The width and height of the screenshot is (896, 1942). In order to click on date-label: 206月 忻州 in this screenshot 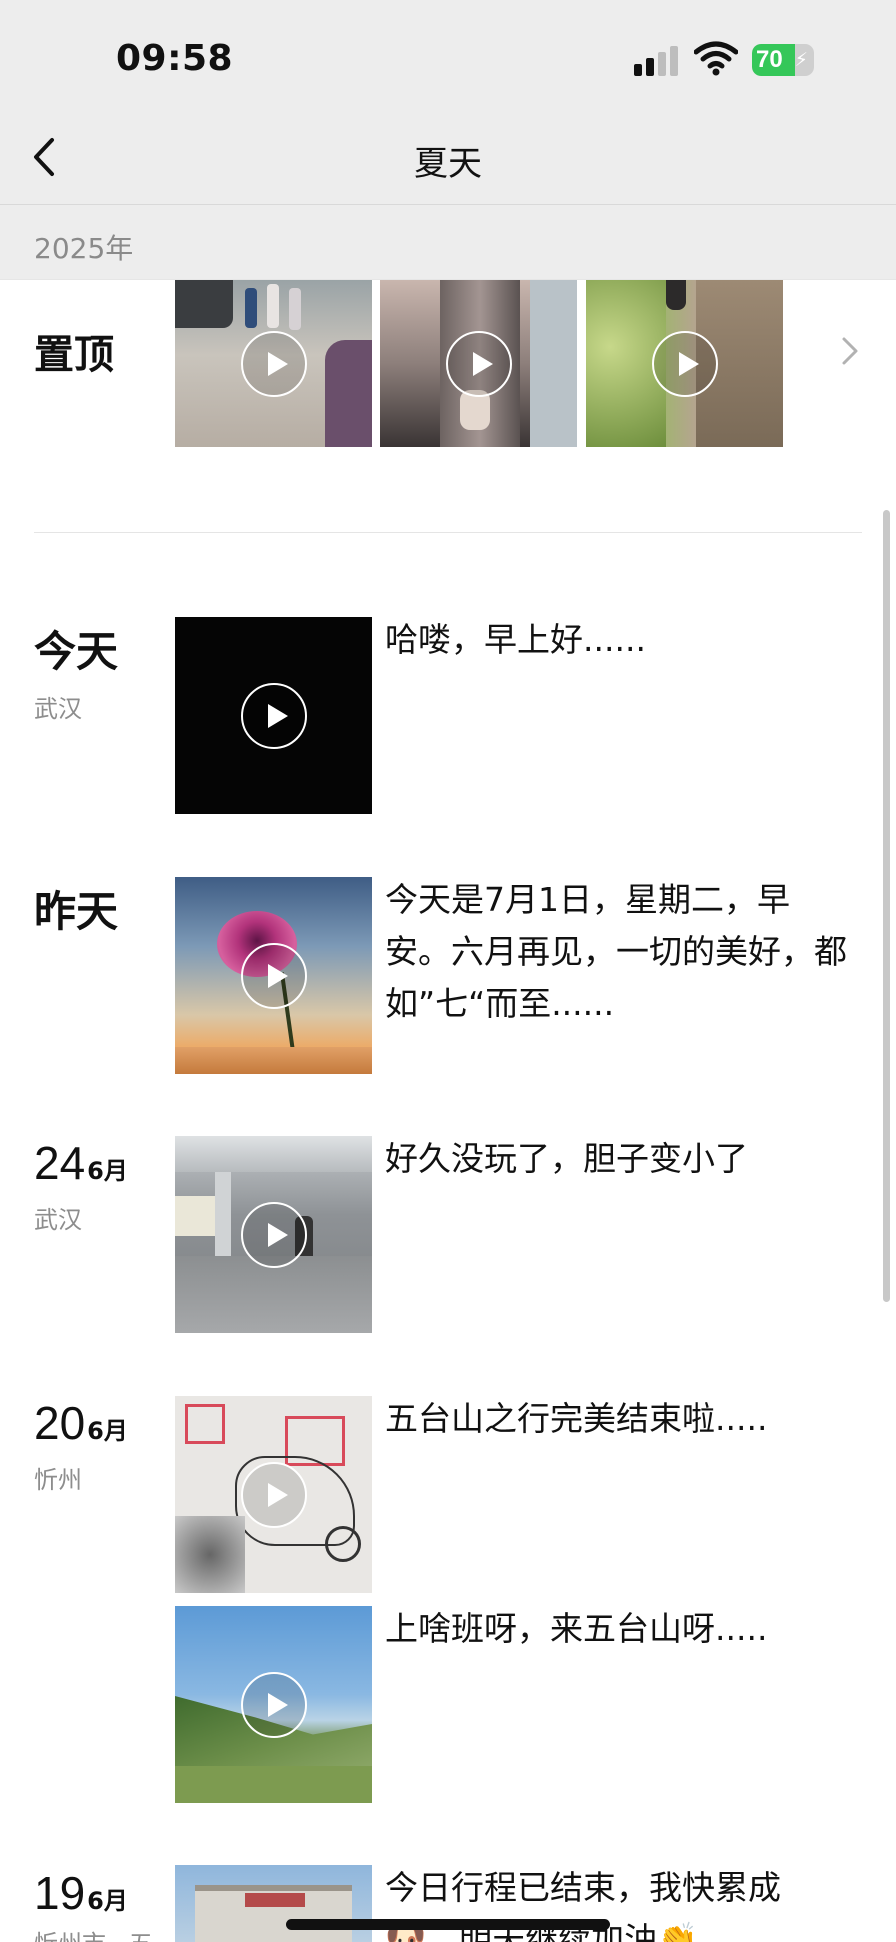, I will do `click(81, 1445)`.